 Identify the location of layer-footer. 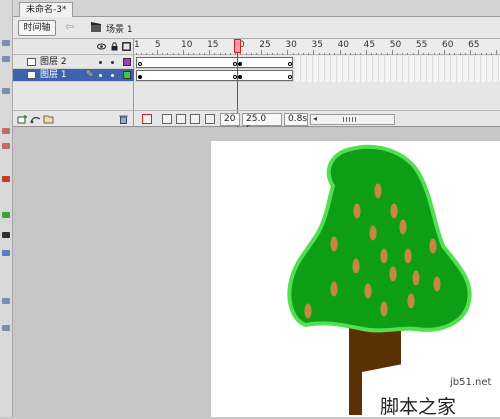
(73, 118).